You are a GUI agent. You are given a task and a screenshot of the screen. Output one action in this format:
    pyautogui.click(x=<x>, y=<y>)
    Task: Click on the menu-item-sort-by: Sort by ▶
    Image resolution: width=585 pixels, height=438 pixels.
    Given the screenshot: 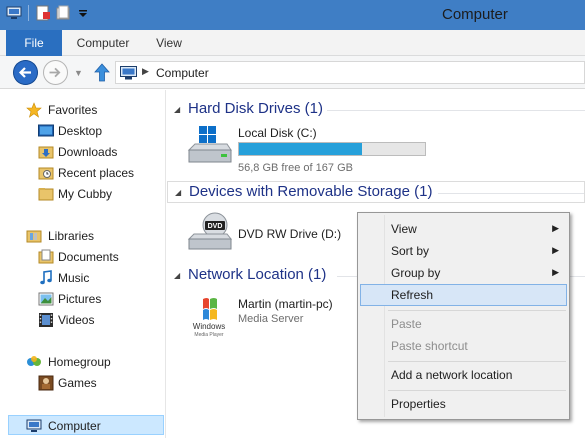 What is the action you would take?
    pyautogui.click(x=463, y=251)
    